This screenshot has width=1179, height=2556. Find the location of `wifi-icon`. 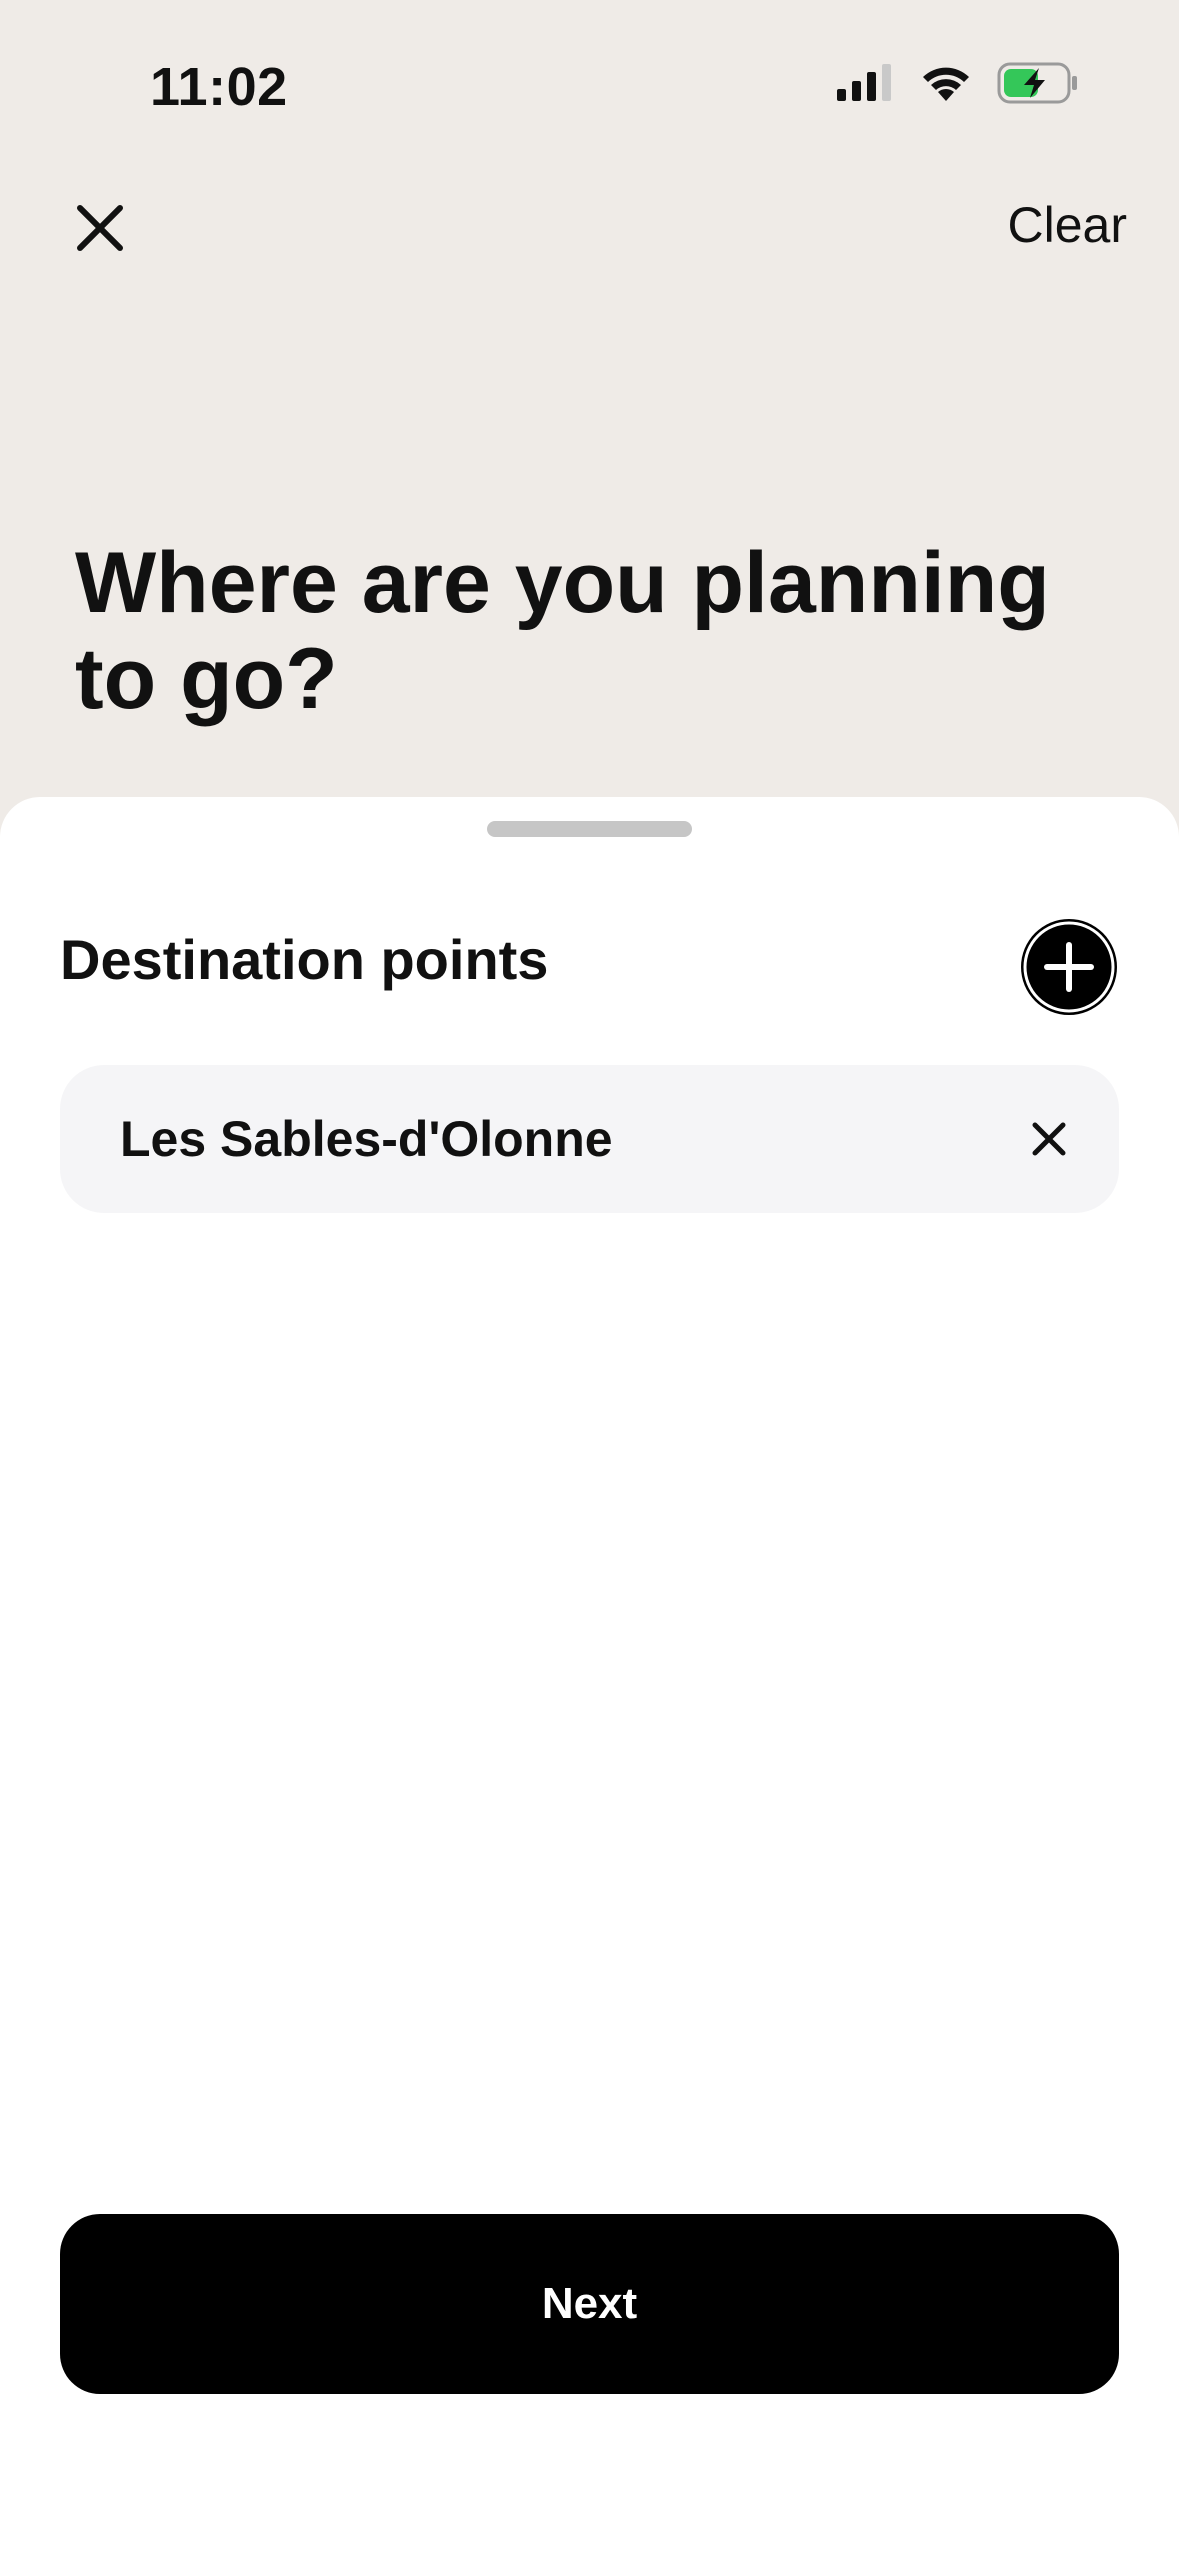

wifi-icon is located at coordinates (946, 83).